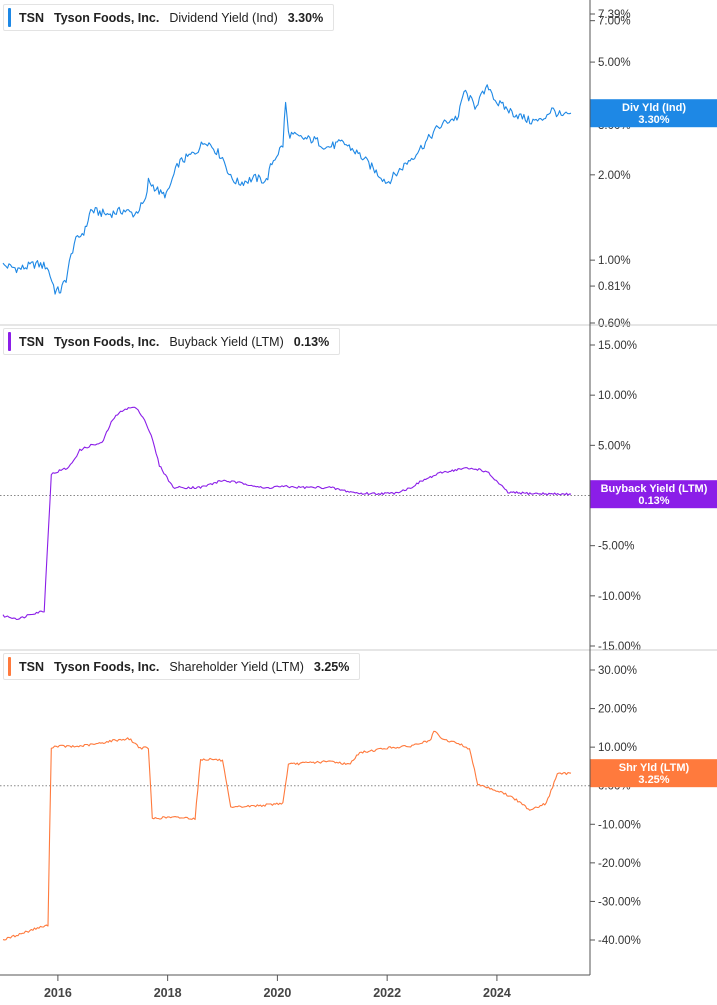 The width and height of the screenshot is (717, 1005). Describe the element at coordinates (614, 287) in the screenshot. I see `y-tick-label-dividend: 0.81%` at that location.